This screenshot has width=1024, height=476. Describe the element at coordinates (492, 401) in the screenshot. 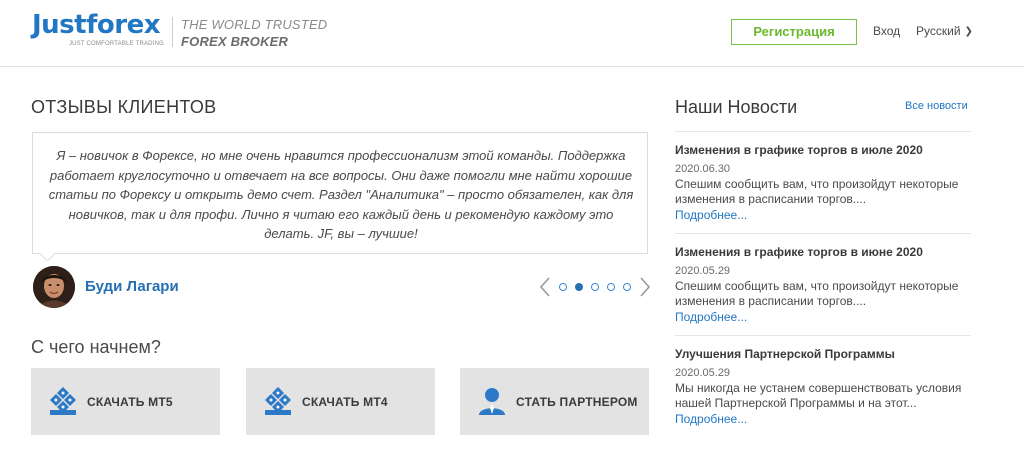

I see `partner-person-icon` at that location.